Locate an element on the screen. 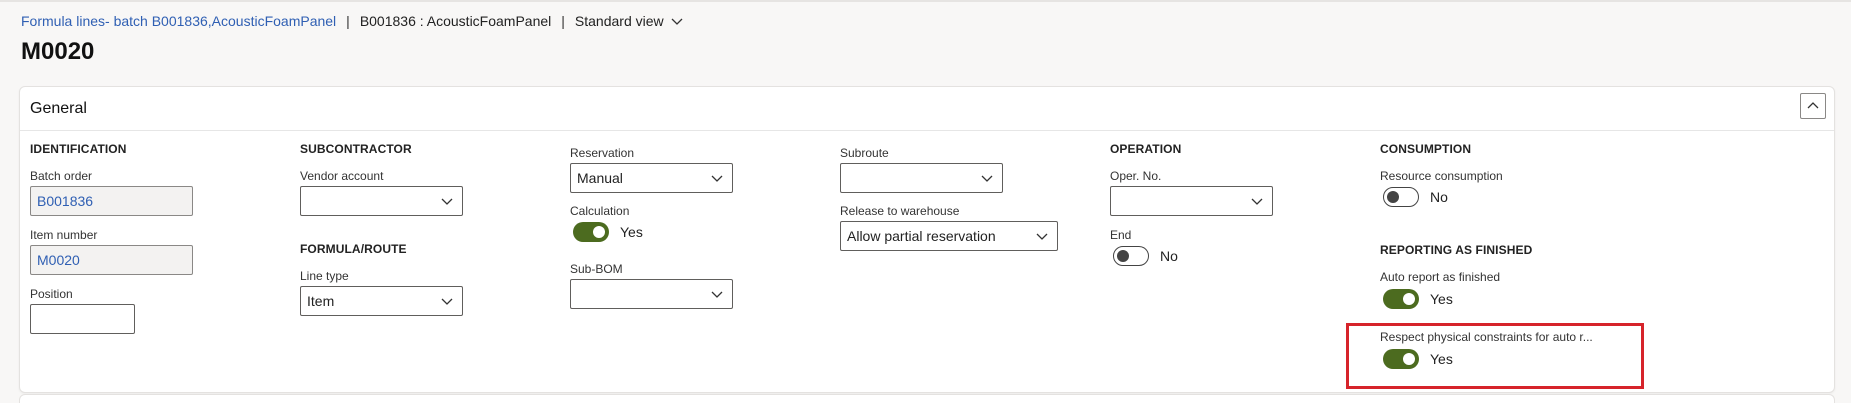 This screenshot has width=1851, height=403. batch-order-field: B001836 is located at coordinates (111, 201).